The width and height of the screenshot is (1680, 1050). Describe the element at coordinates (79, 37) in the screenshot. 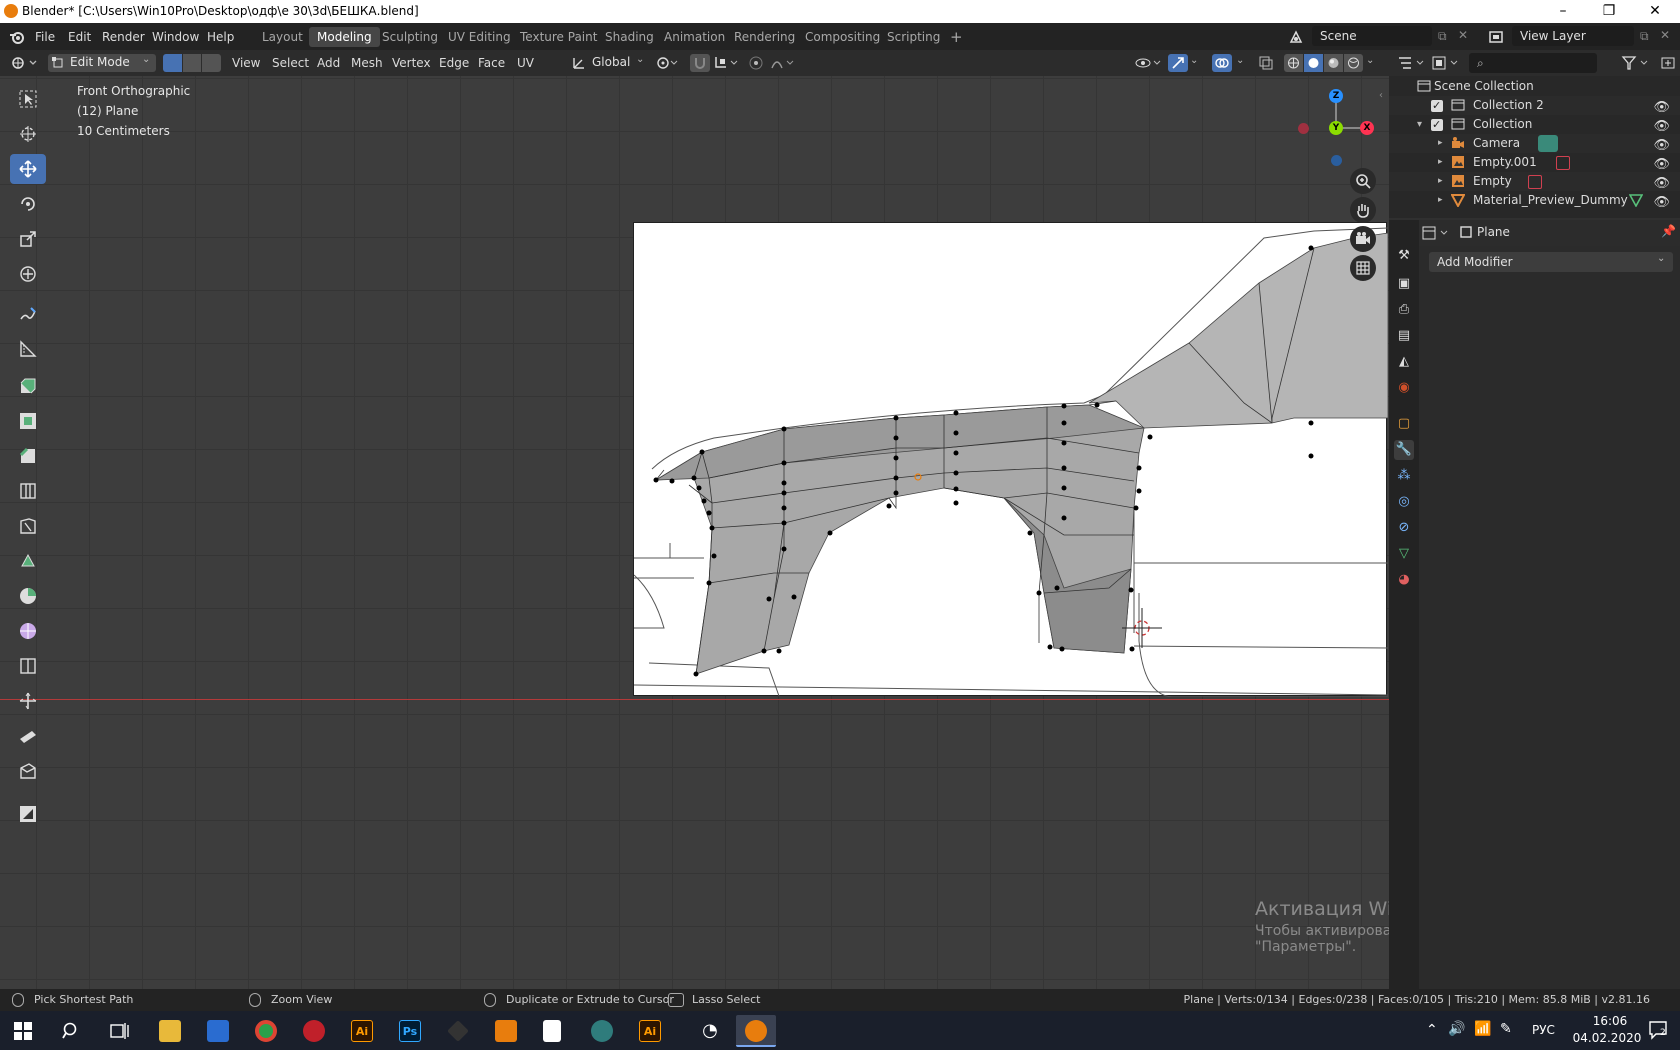

I see `menu-edit: Edit` at that location.